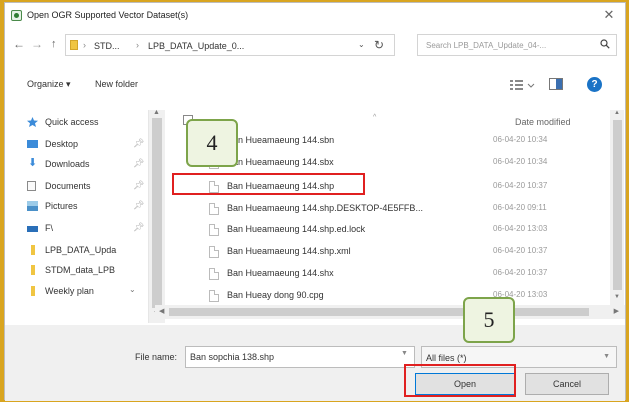  What do you see at coordinates (19, 44) in the screenshot?
I see `back-arrow-icon: ←` at bounding box center [19, 44].